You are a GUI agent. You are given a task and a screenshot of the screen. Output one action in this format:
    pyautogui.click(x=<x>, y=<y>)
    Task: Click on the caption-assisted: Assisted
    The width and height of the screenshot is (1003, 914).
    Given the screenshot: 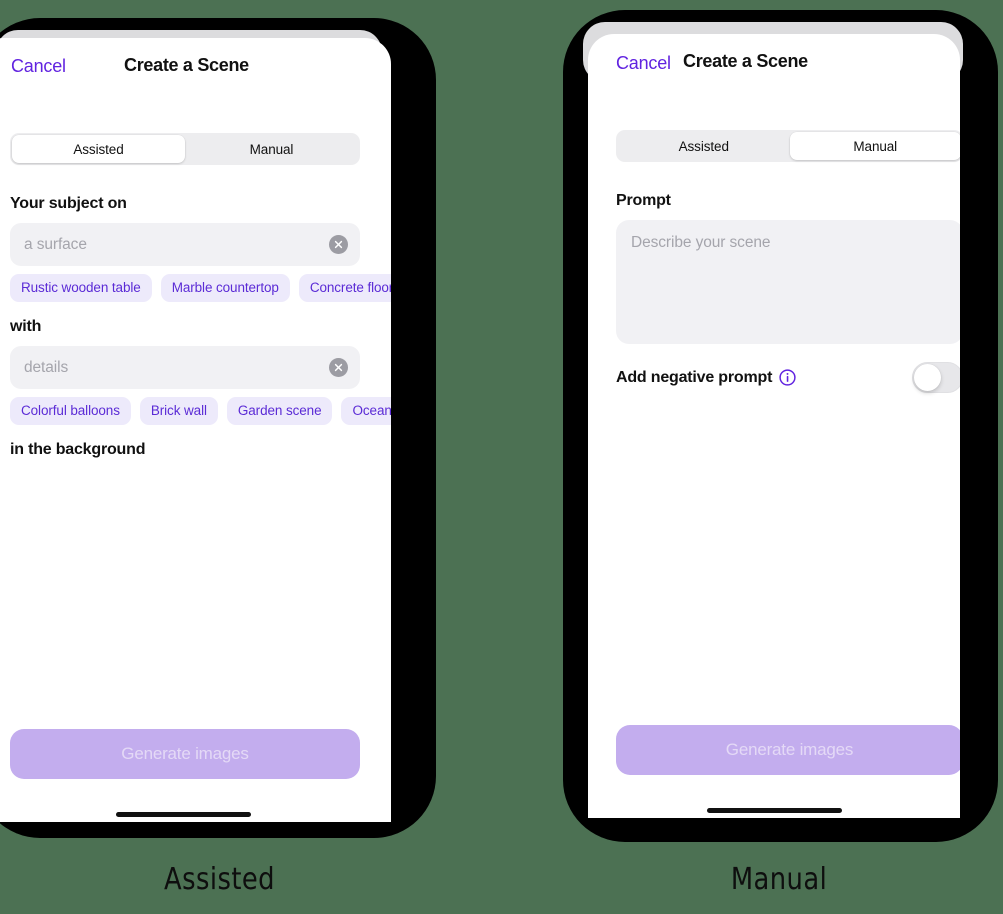 What is the action you would take?
    pyautogui.click(x=219, y=879)
    